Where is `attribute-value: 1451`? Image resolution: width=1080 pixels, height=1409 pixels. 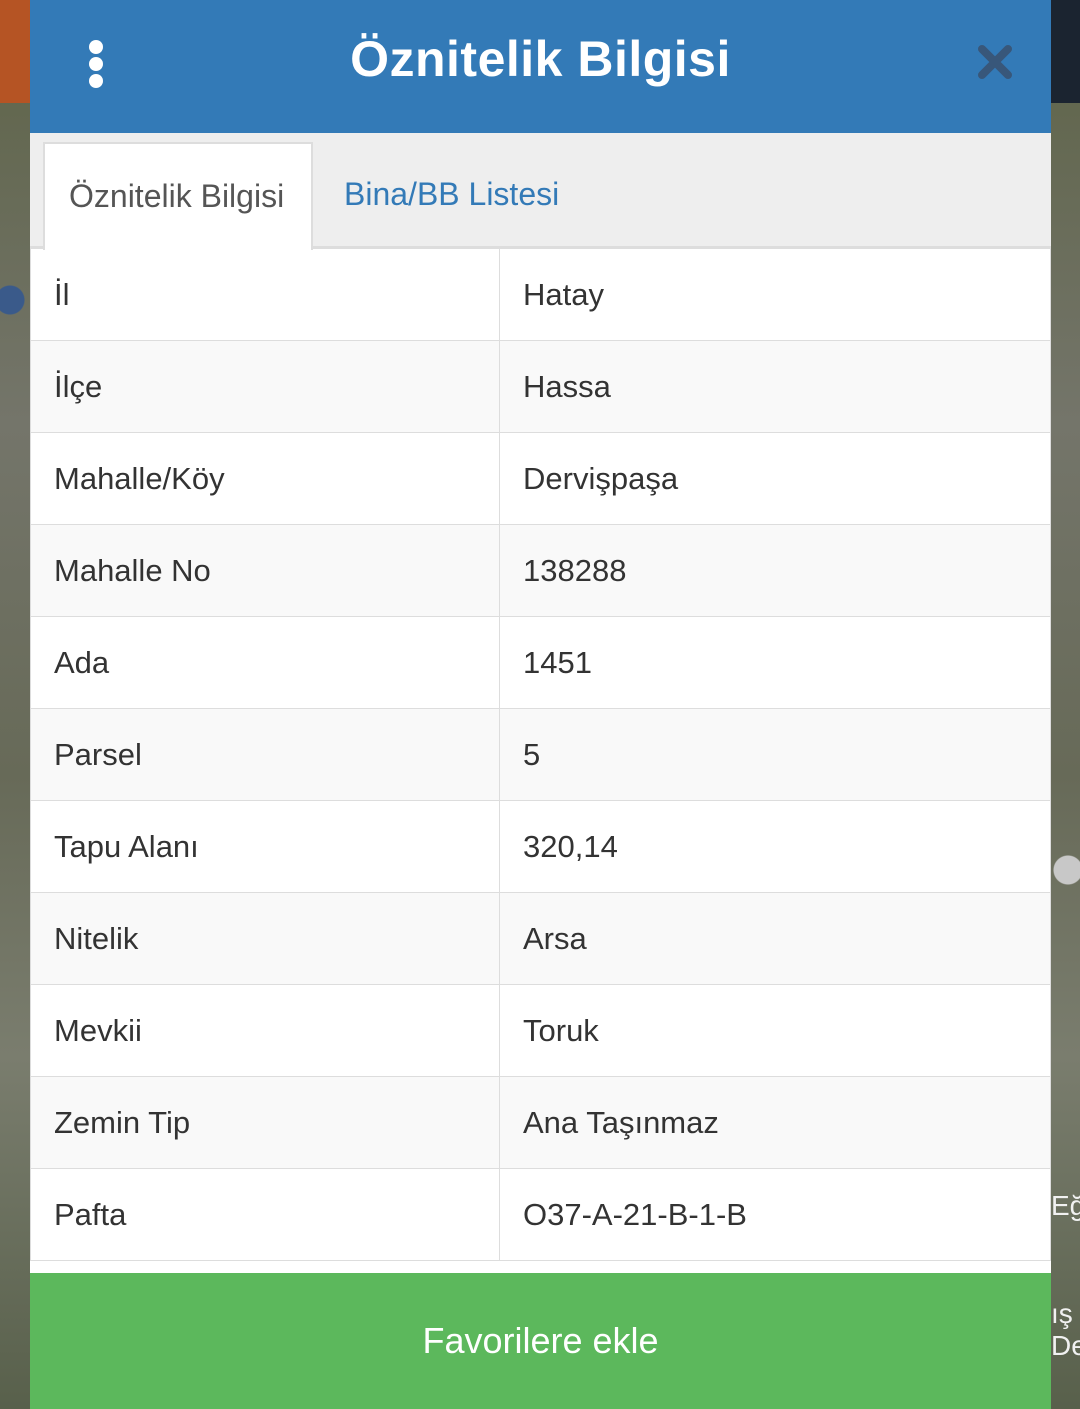 attribute-value: 1451 is located at coordinates (775, 662).